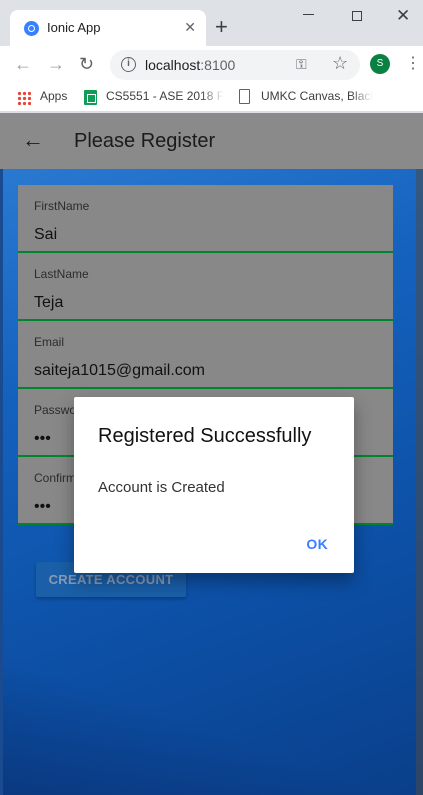 Image resolution: width=423 pixels, height=795 pixels. What do you see at coordinates (49, 342) in the screenshot?
I see `field-label: Email` at bounding box center [49, 342].